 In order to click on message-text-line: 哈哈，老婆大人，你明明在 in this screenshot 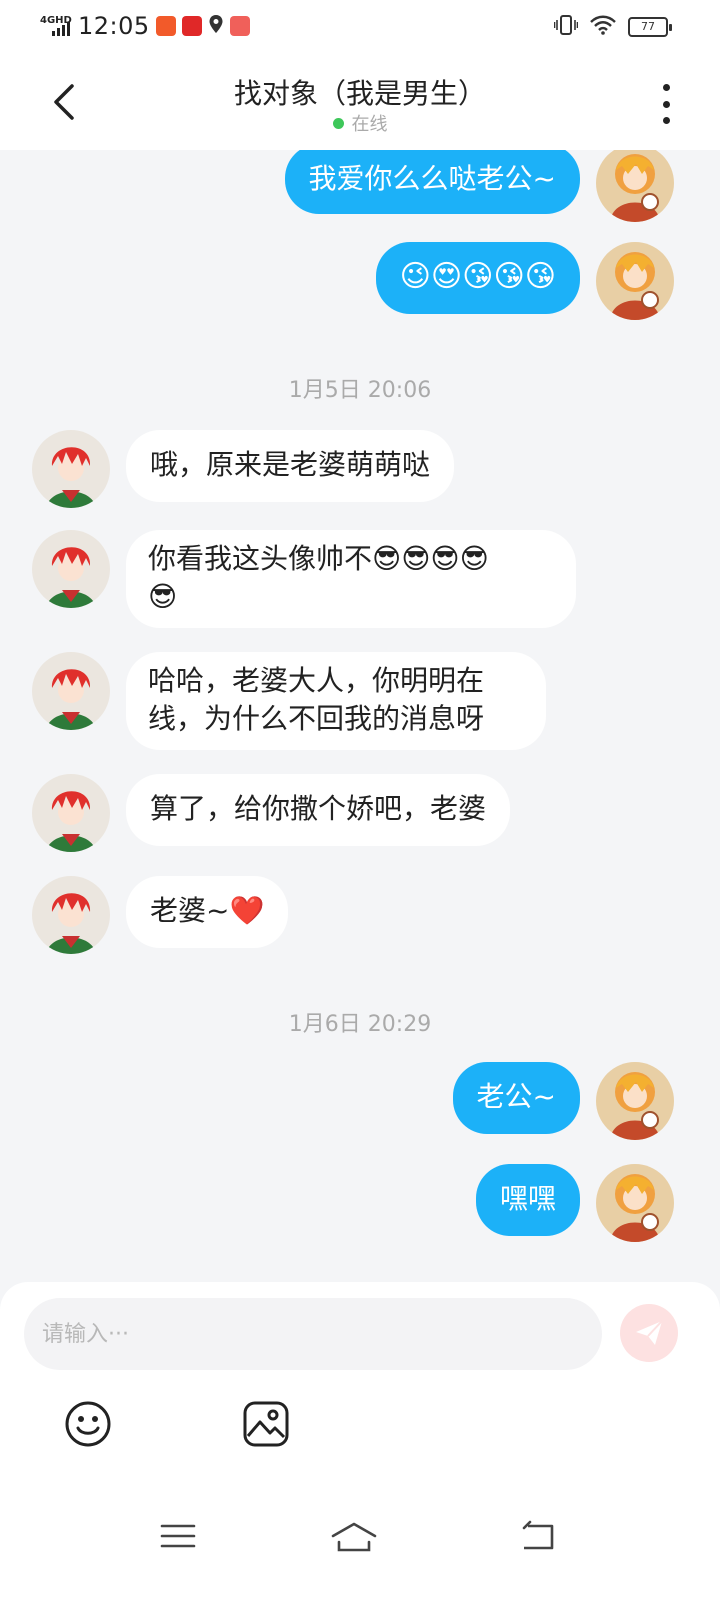, I will do `click(316, 680)`.